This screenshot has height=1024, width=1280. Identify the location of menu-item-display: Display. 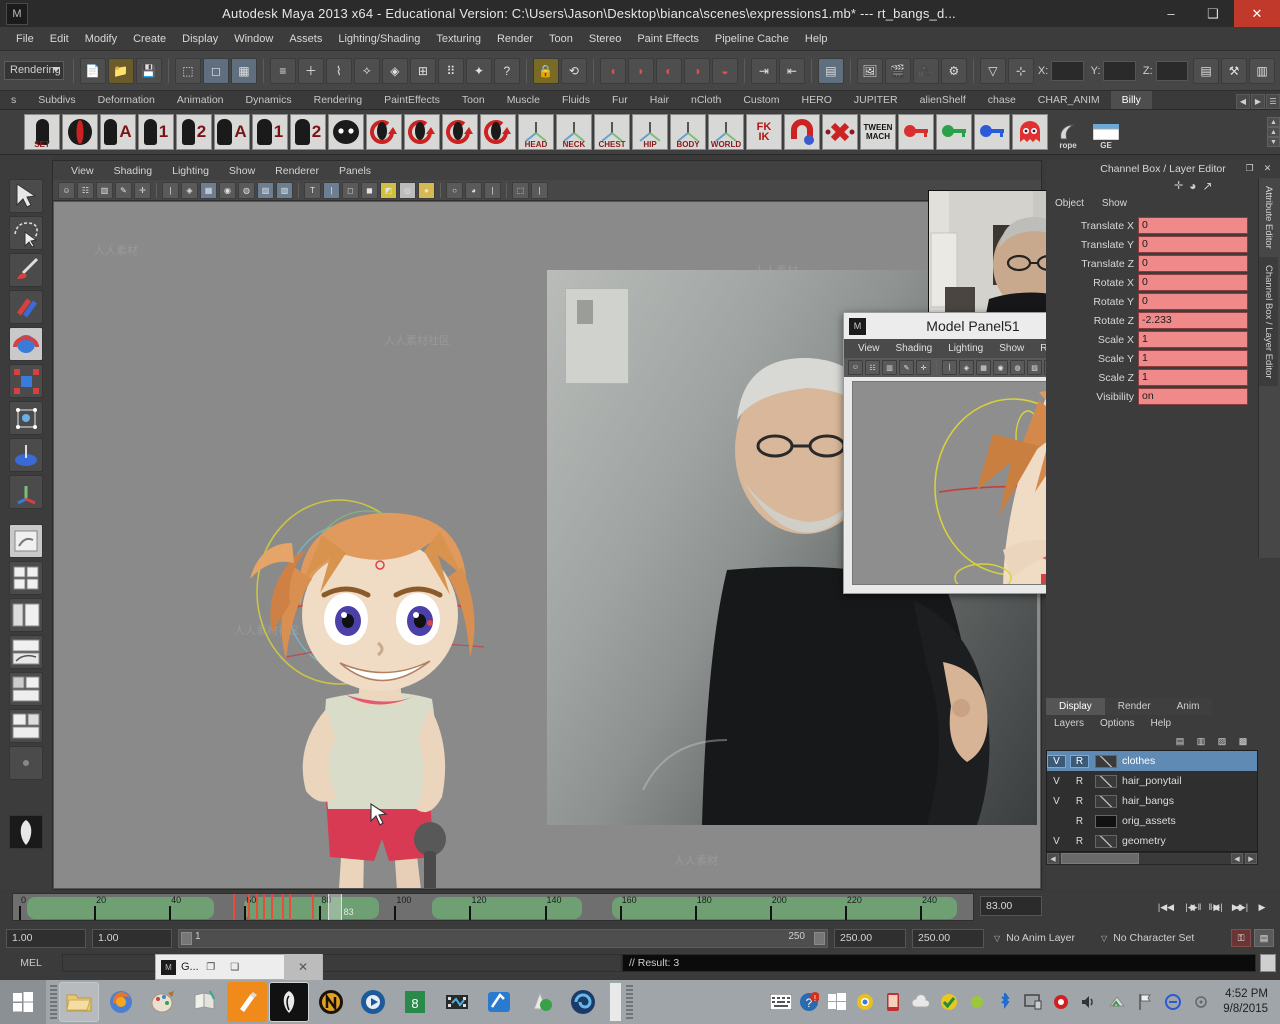
(200, 39).